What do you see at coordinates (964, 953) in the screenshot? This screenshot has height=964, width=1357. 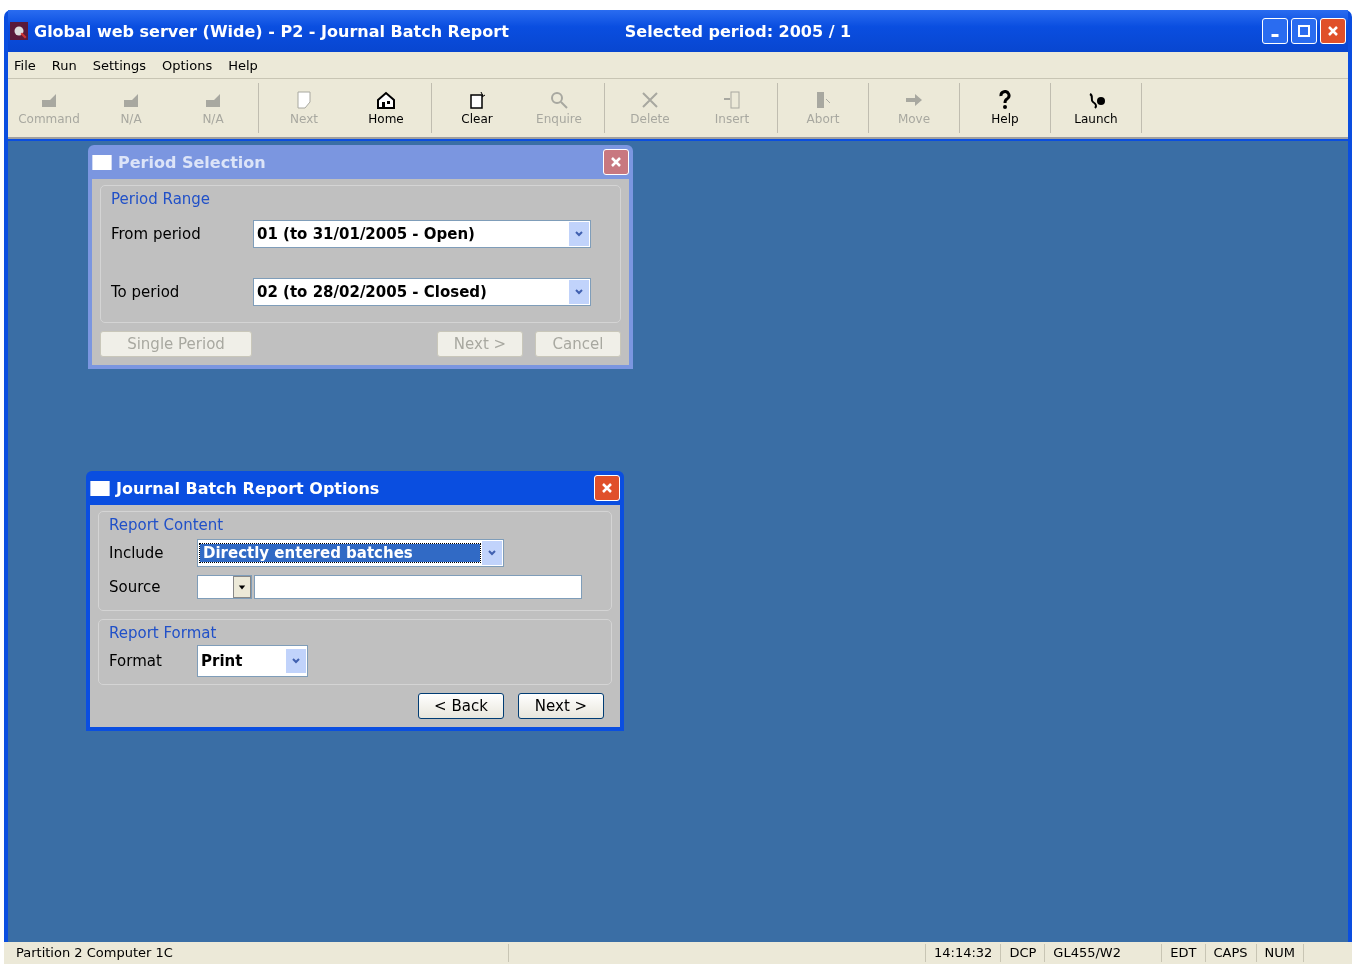 I see `status-time: 14:14:32` at bounding box center [964, 953].